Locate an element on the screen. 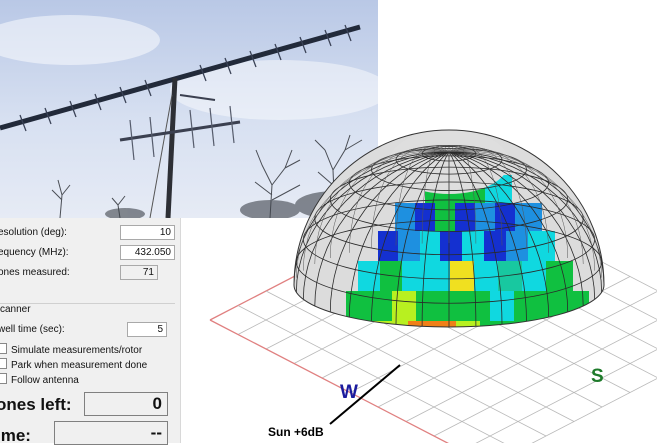  simulate-label: Simulate measurements/rotor is located at coordinates (77, 350).